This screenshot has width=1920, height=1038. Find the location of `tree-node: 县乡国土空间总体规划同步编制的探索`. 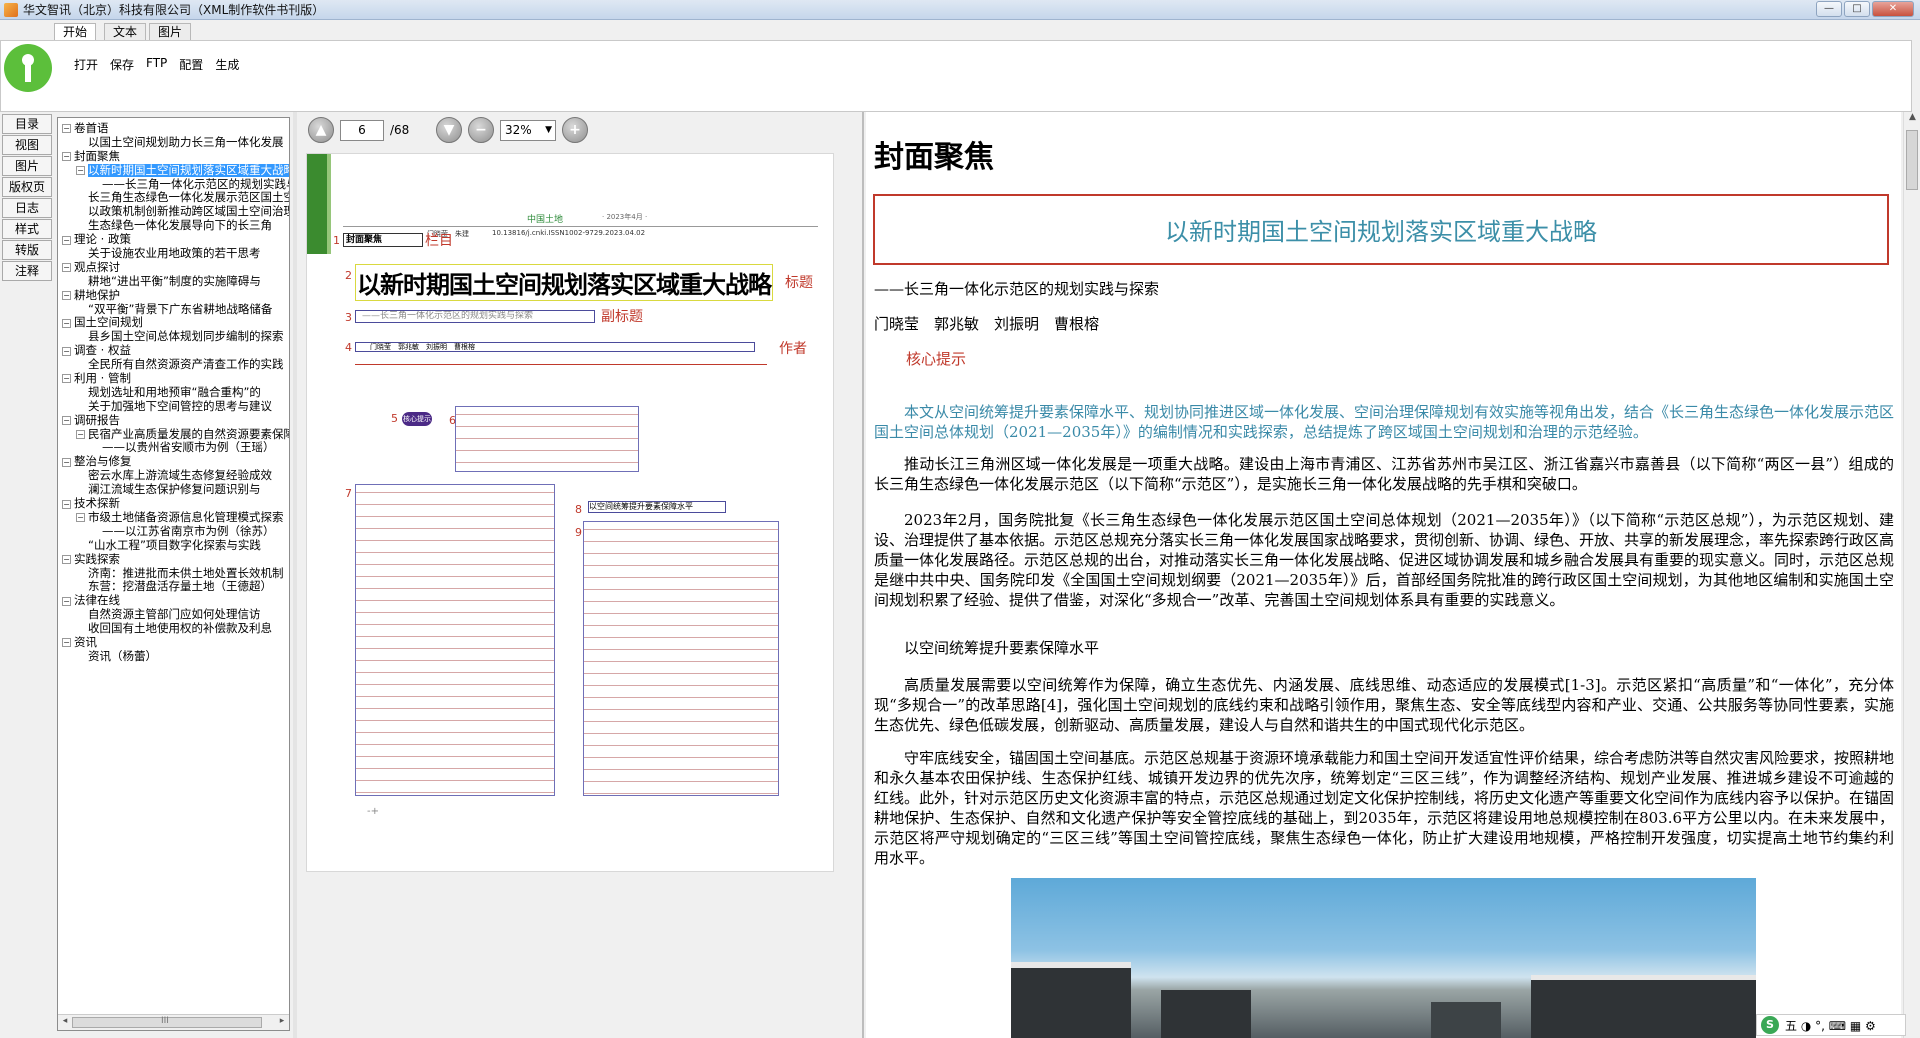

tree-node: 县乡国土空间总体规划同步编制的探索 is located at coordinates (173, 337).